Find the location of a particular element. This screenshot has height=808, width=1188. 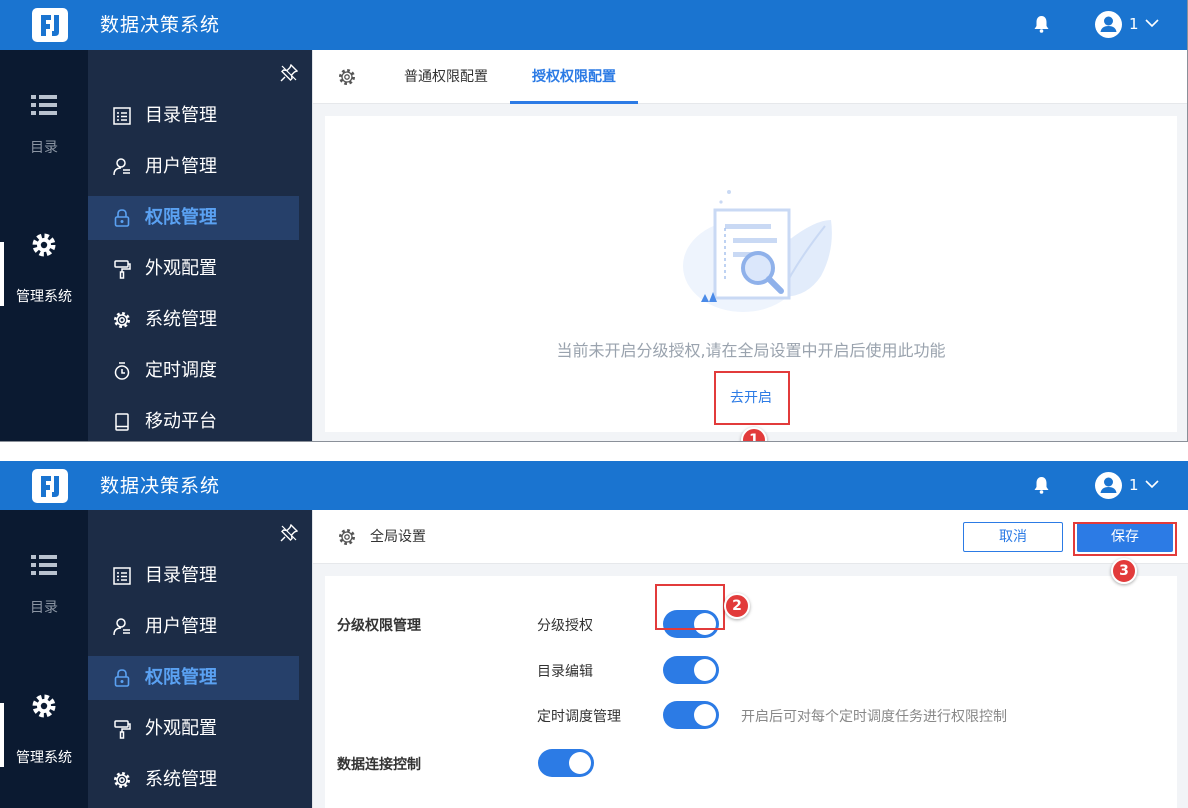

step-badge-2: 2 is located at coordinates (737, 606).